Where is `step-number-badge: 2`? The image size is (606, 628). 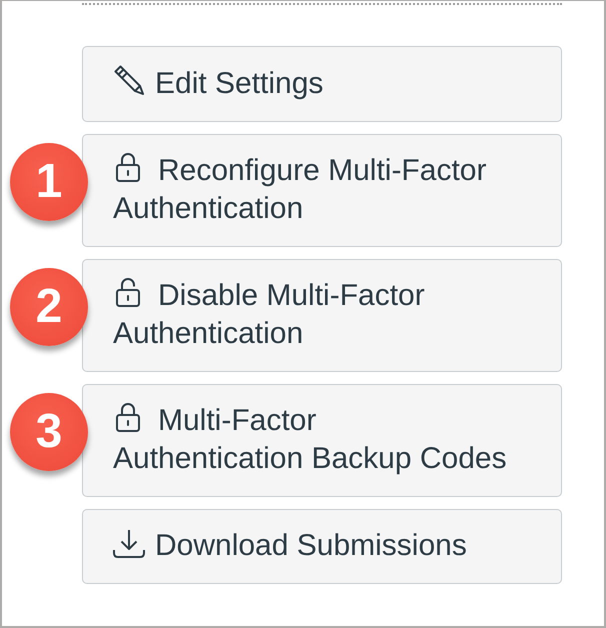
step-number-badge: 2 is located at coordinates (49, 307).